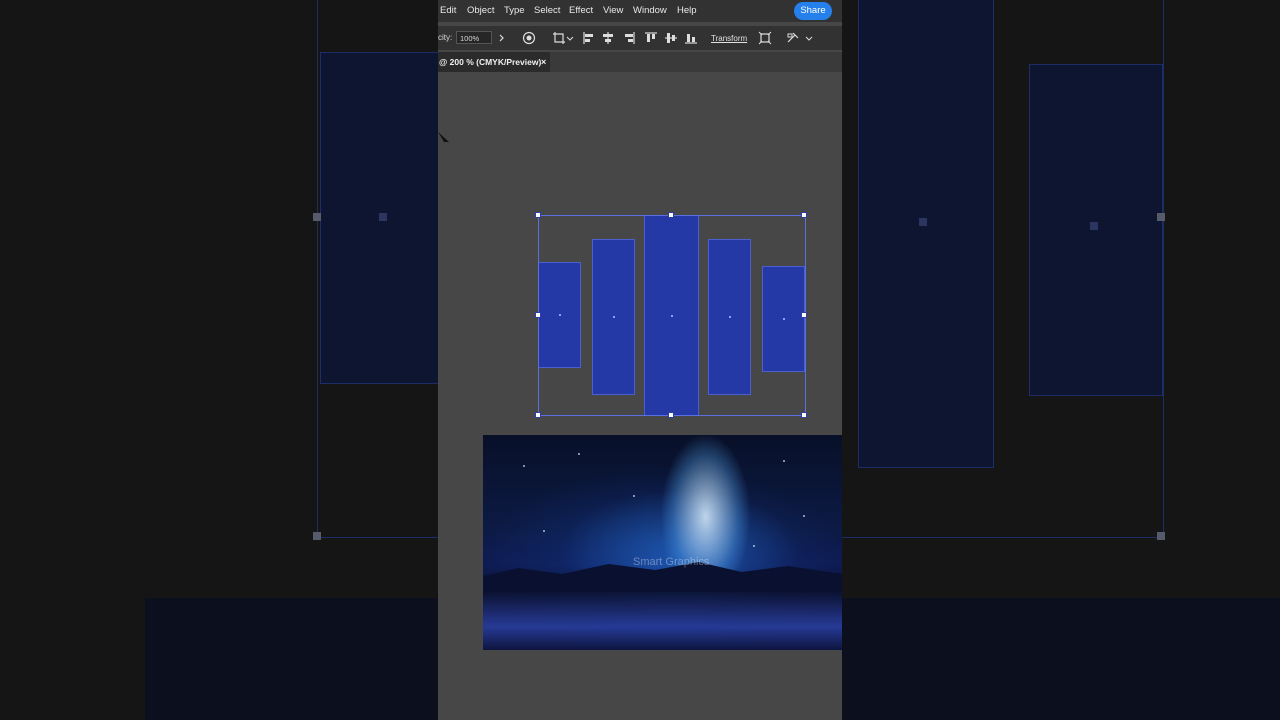 This screenshot has width=1280, height=720. Describe the element at coordinates (650, 10) in the screenshot. I see `menu-window: Window` at that location.